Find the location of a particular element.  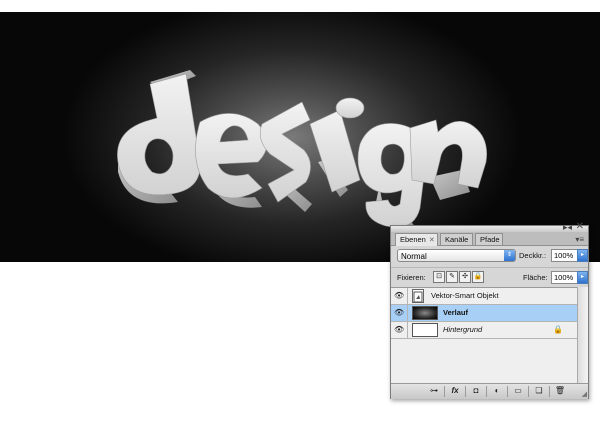

lock-transparent-icon: ⊡ is located at coordinates (439, 277).